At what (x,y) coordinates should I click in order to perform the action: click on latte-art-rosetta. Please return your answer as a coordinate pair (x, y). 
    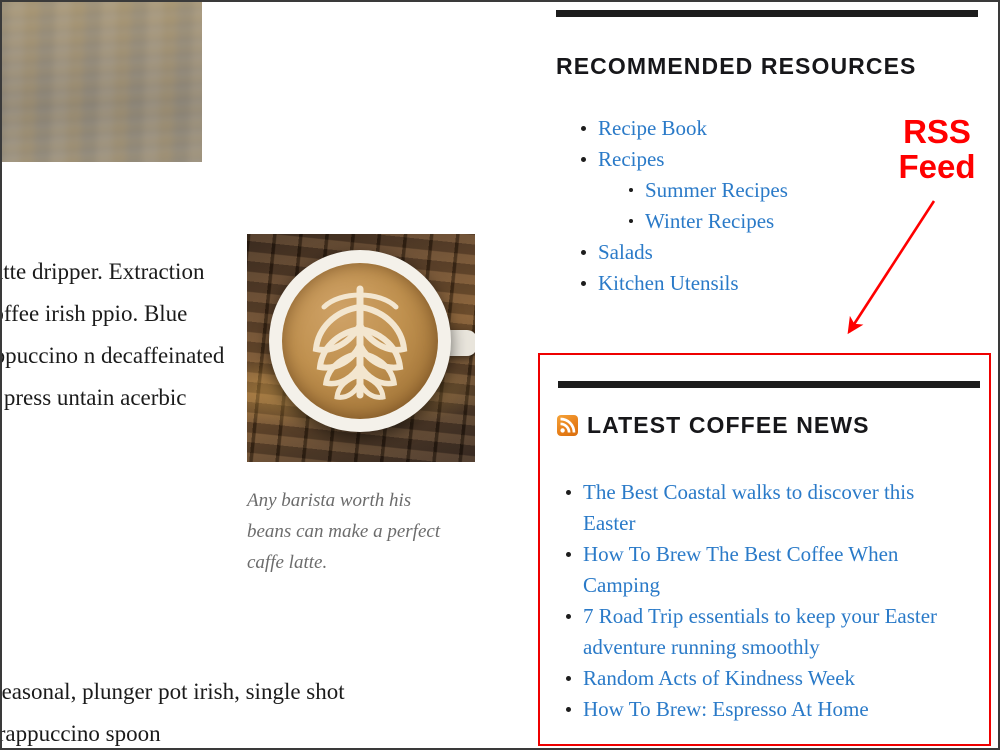
    Looking at the image, I should click on (360, 342).